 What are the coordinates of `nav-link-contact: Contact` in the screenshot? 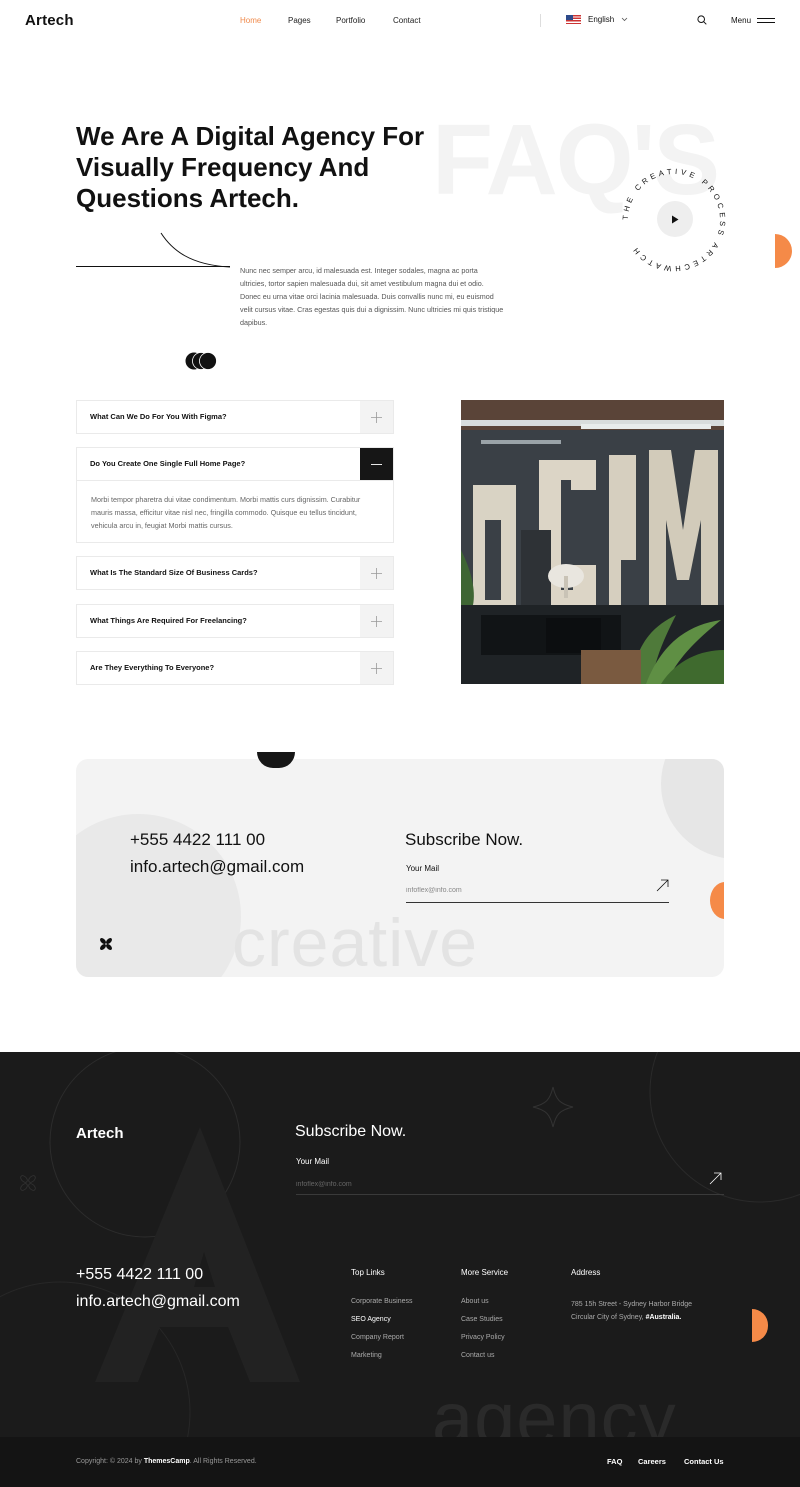 It's located at (407, 20).